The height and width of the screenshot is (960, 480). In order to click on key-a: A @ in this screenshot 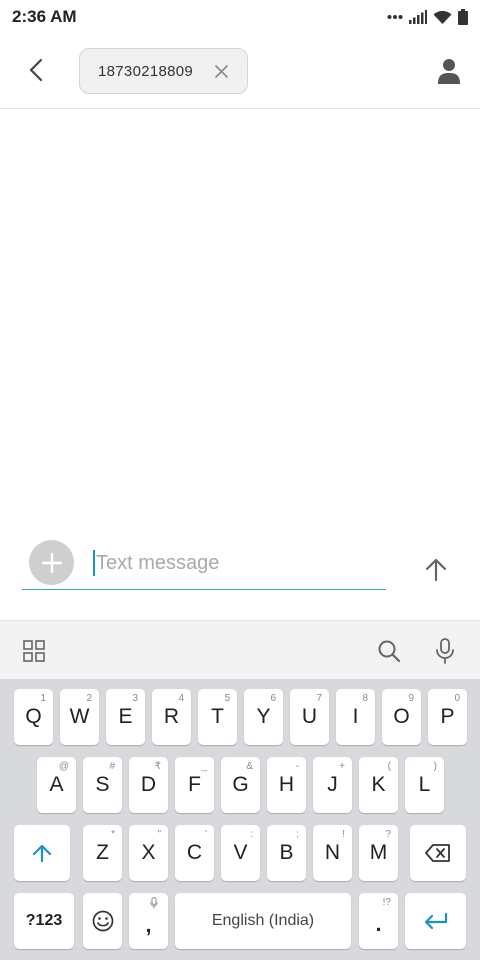, I will do `click(56, 785)`.